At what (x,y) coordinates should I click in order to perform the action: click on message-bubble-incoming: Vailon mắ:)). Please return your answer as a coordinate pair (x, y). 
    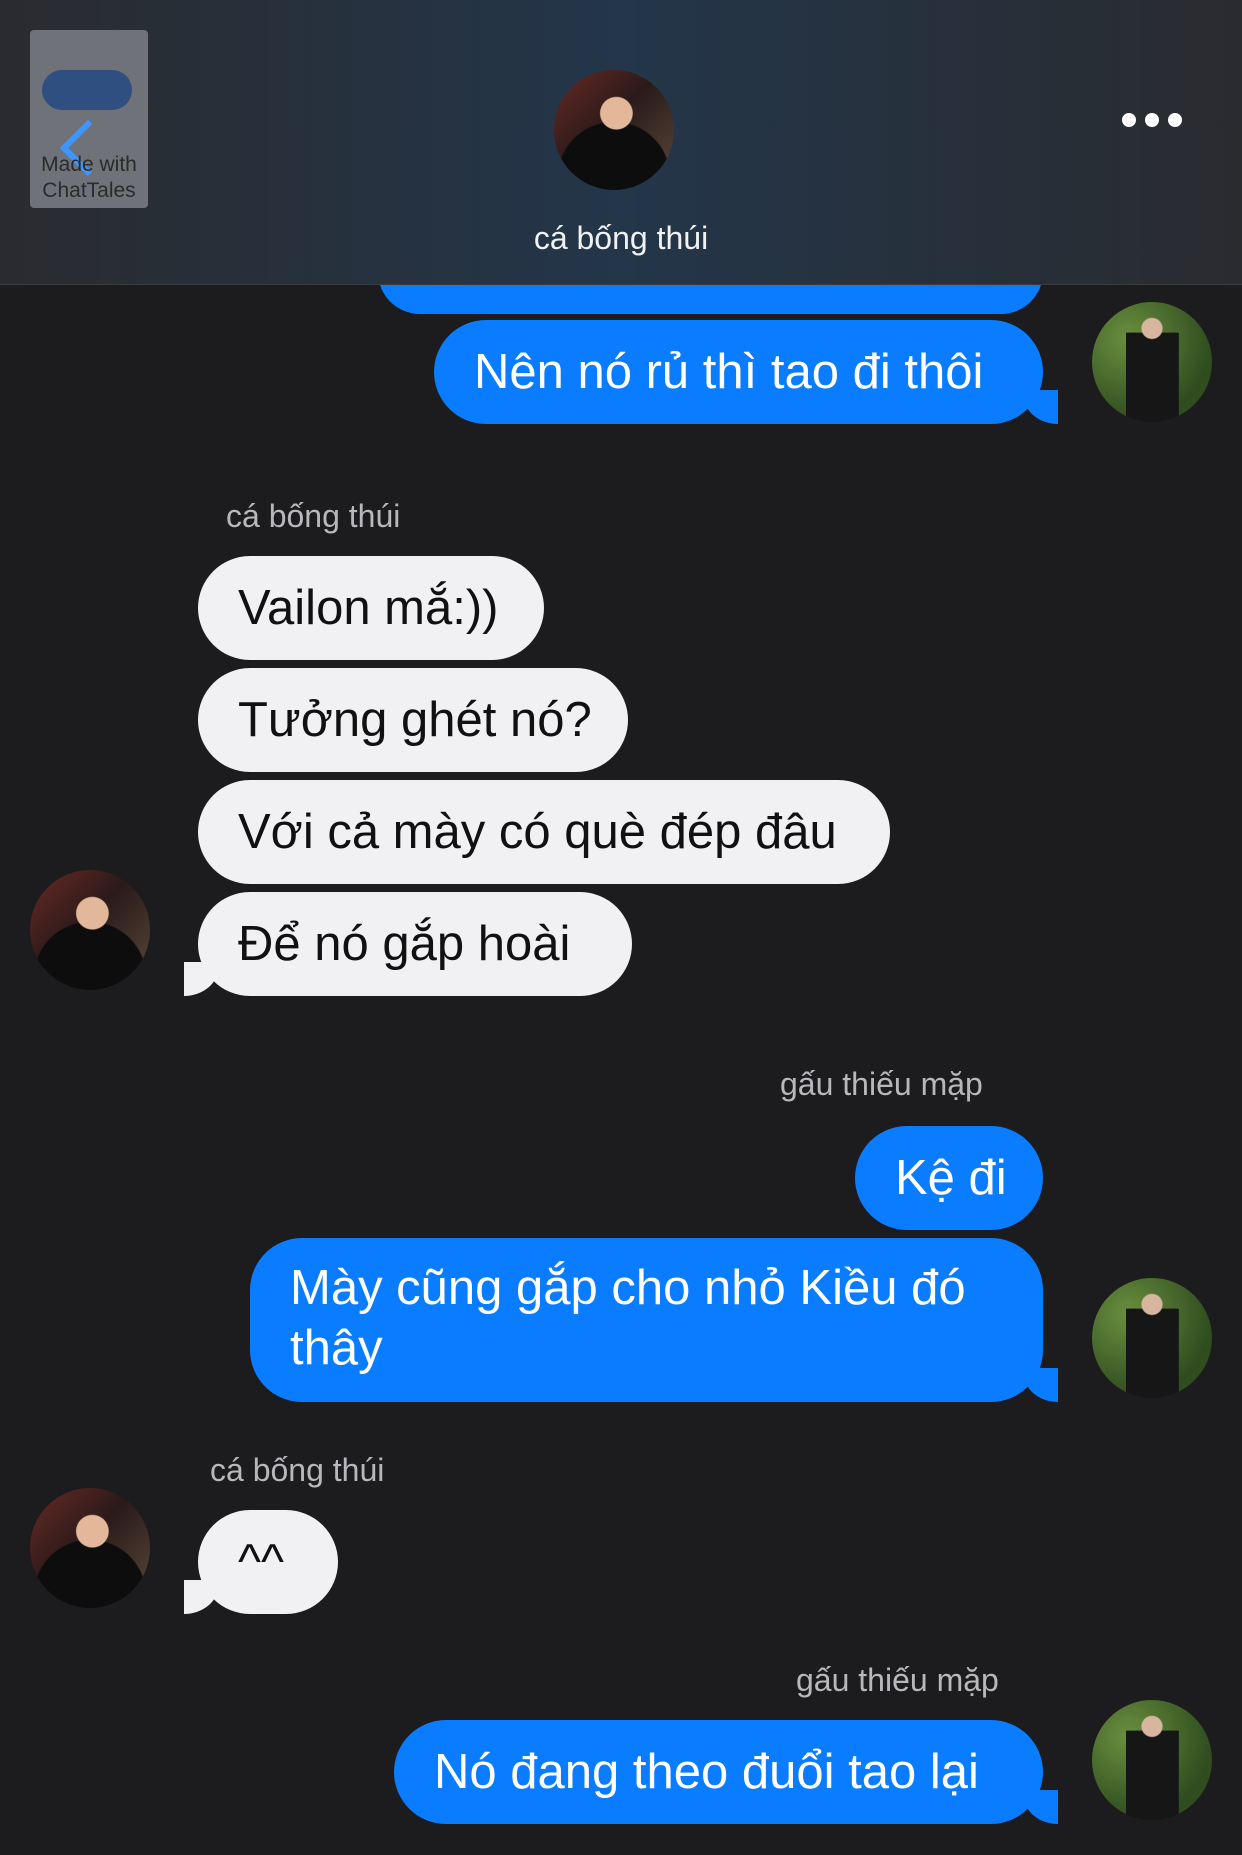
    Looking at the image, I should click on (371, 608).